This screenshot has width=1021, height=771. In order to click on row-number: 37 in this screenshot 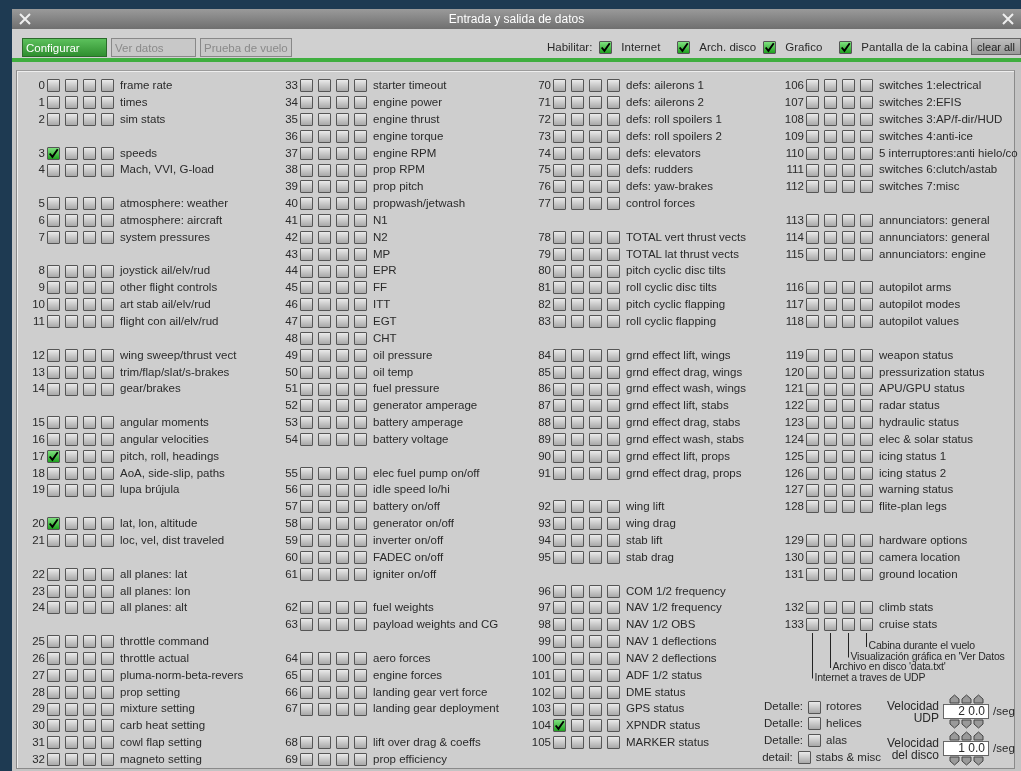, I will do `click(291, 153)`.